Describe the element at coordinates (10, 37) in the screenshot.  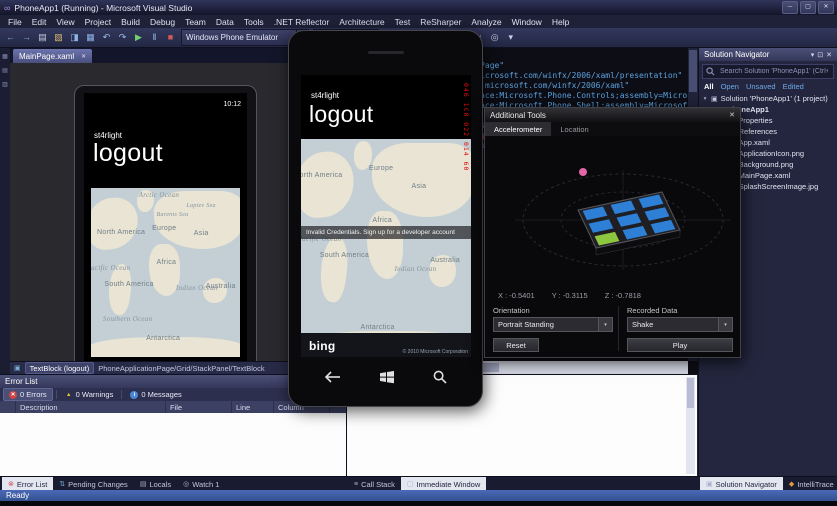
I see `nav-back-icon: ←` at that location.